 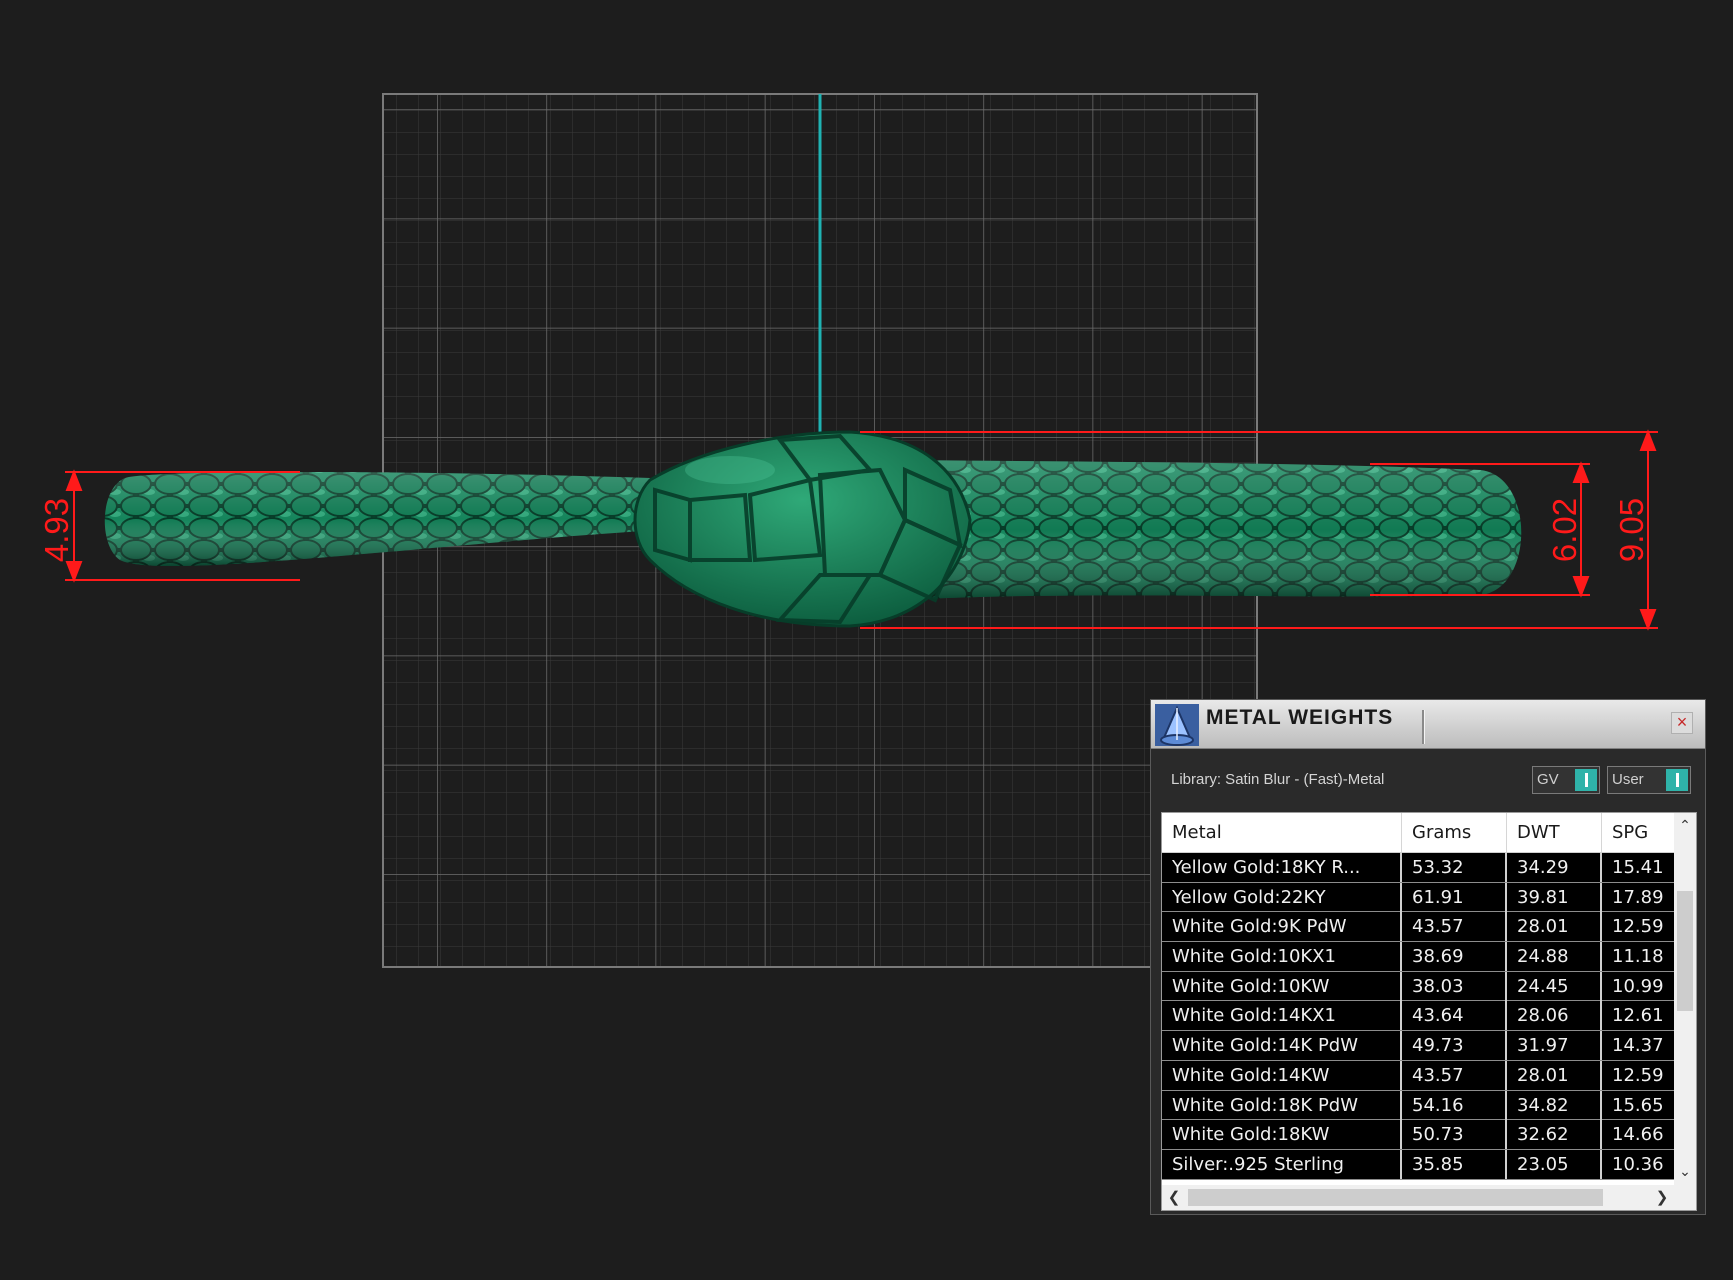 What do you see at coordinates (1282, 927) in the screenshot?
I see `metal-cell: White Gold:9K PdW` at bounding box center [1282, 927].